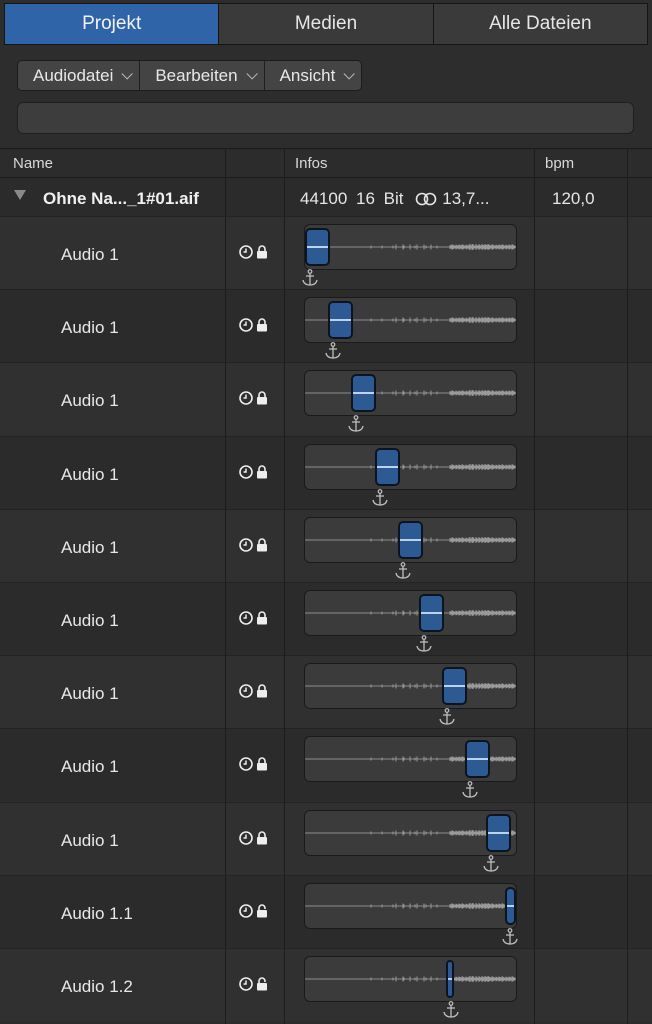  Describe the element at coordinates (627, 586) in the screenshot. I see `column-divider` at that location.